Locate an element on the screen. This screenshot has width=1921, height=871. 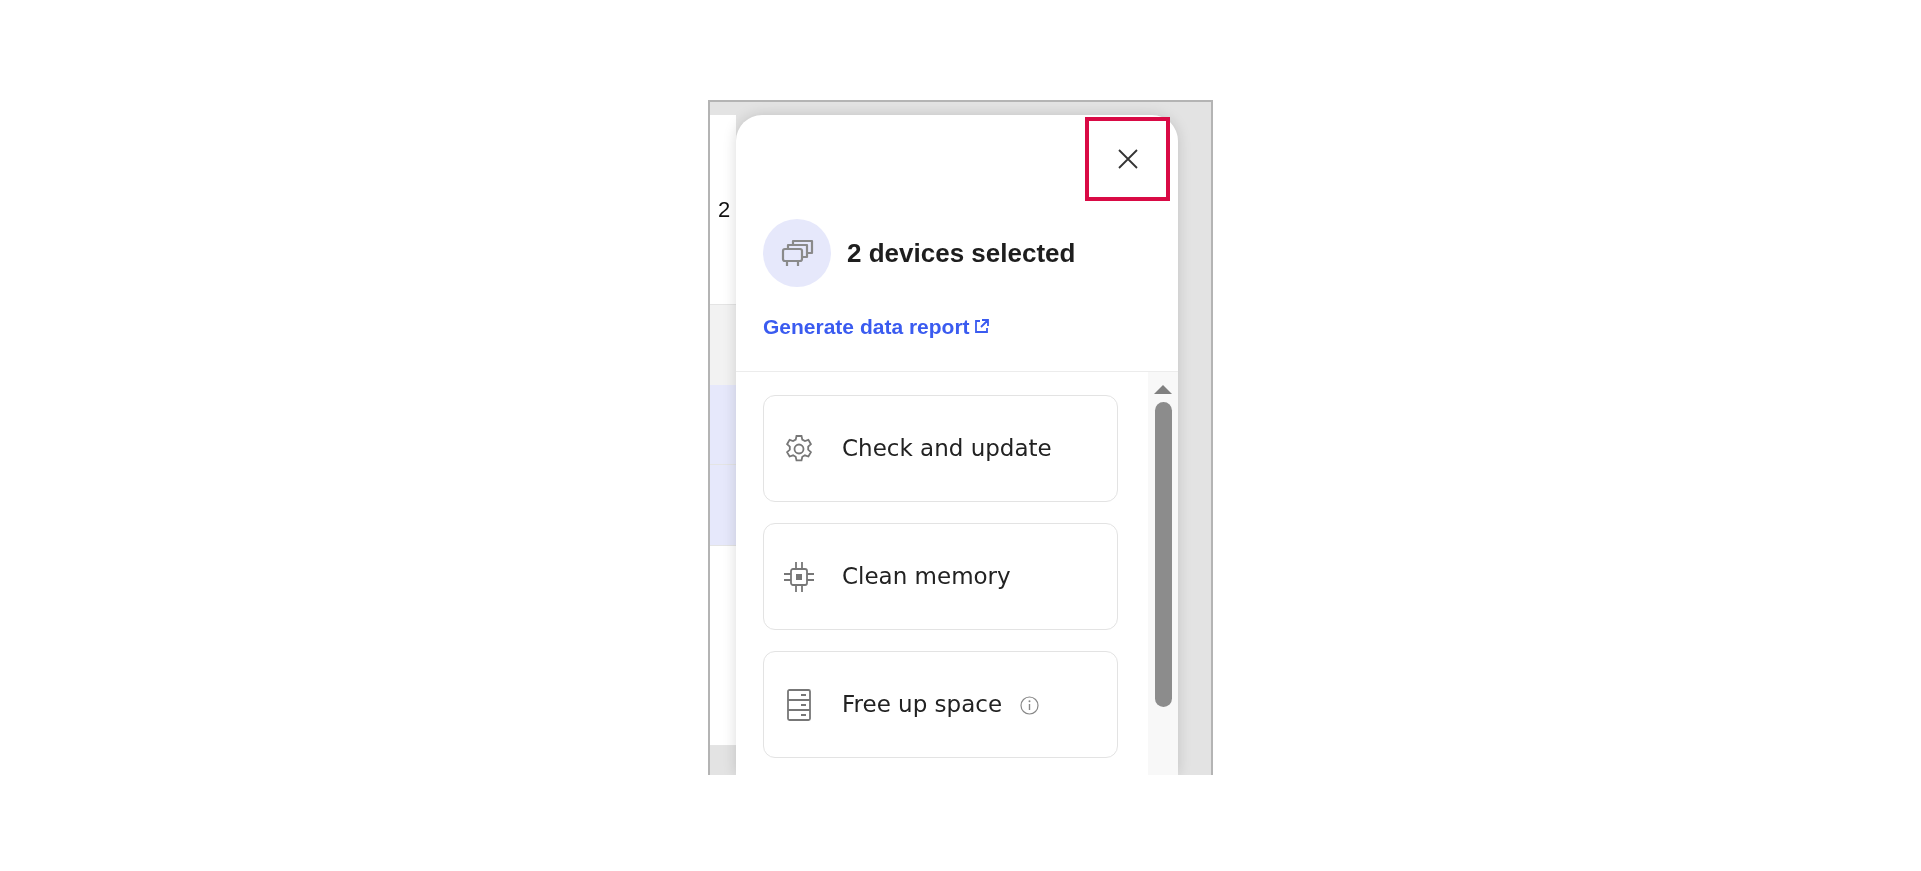
close-button is located at coordinates (1127, 159).